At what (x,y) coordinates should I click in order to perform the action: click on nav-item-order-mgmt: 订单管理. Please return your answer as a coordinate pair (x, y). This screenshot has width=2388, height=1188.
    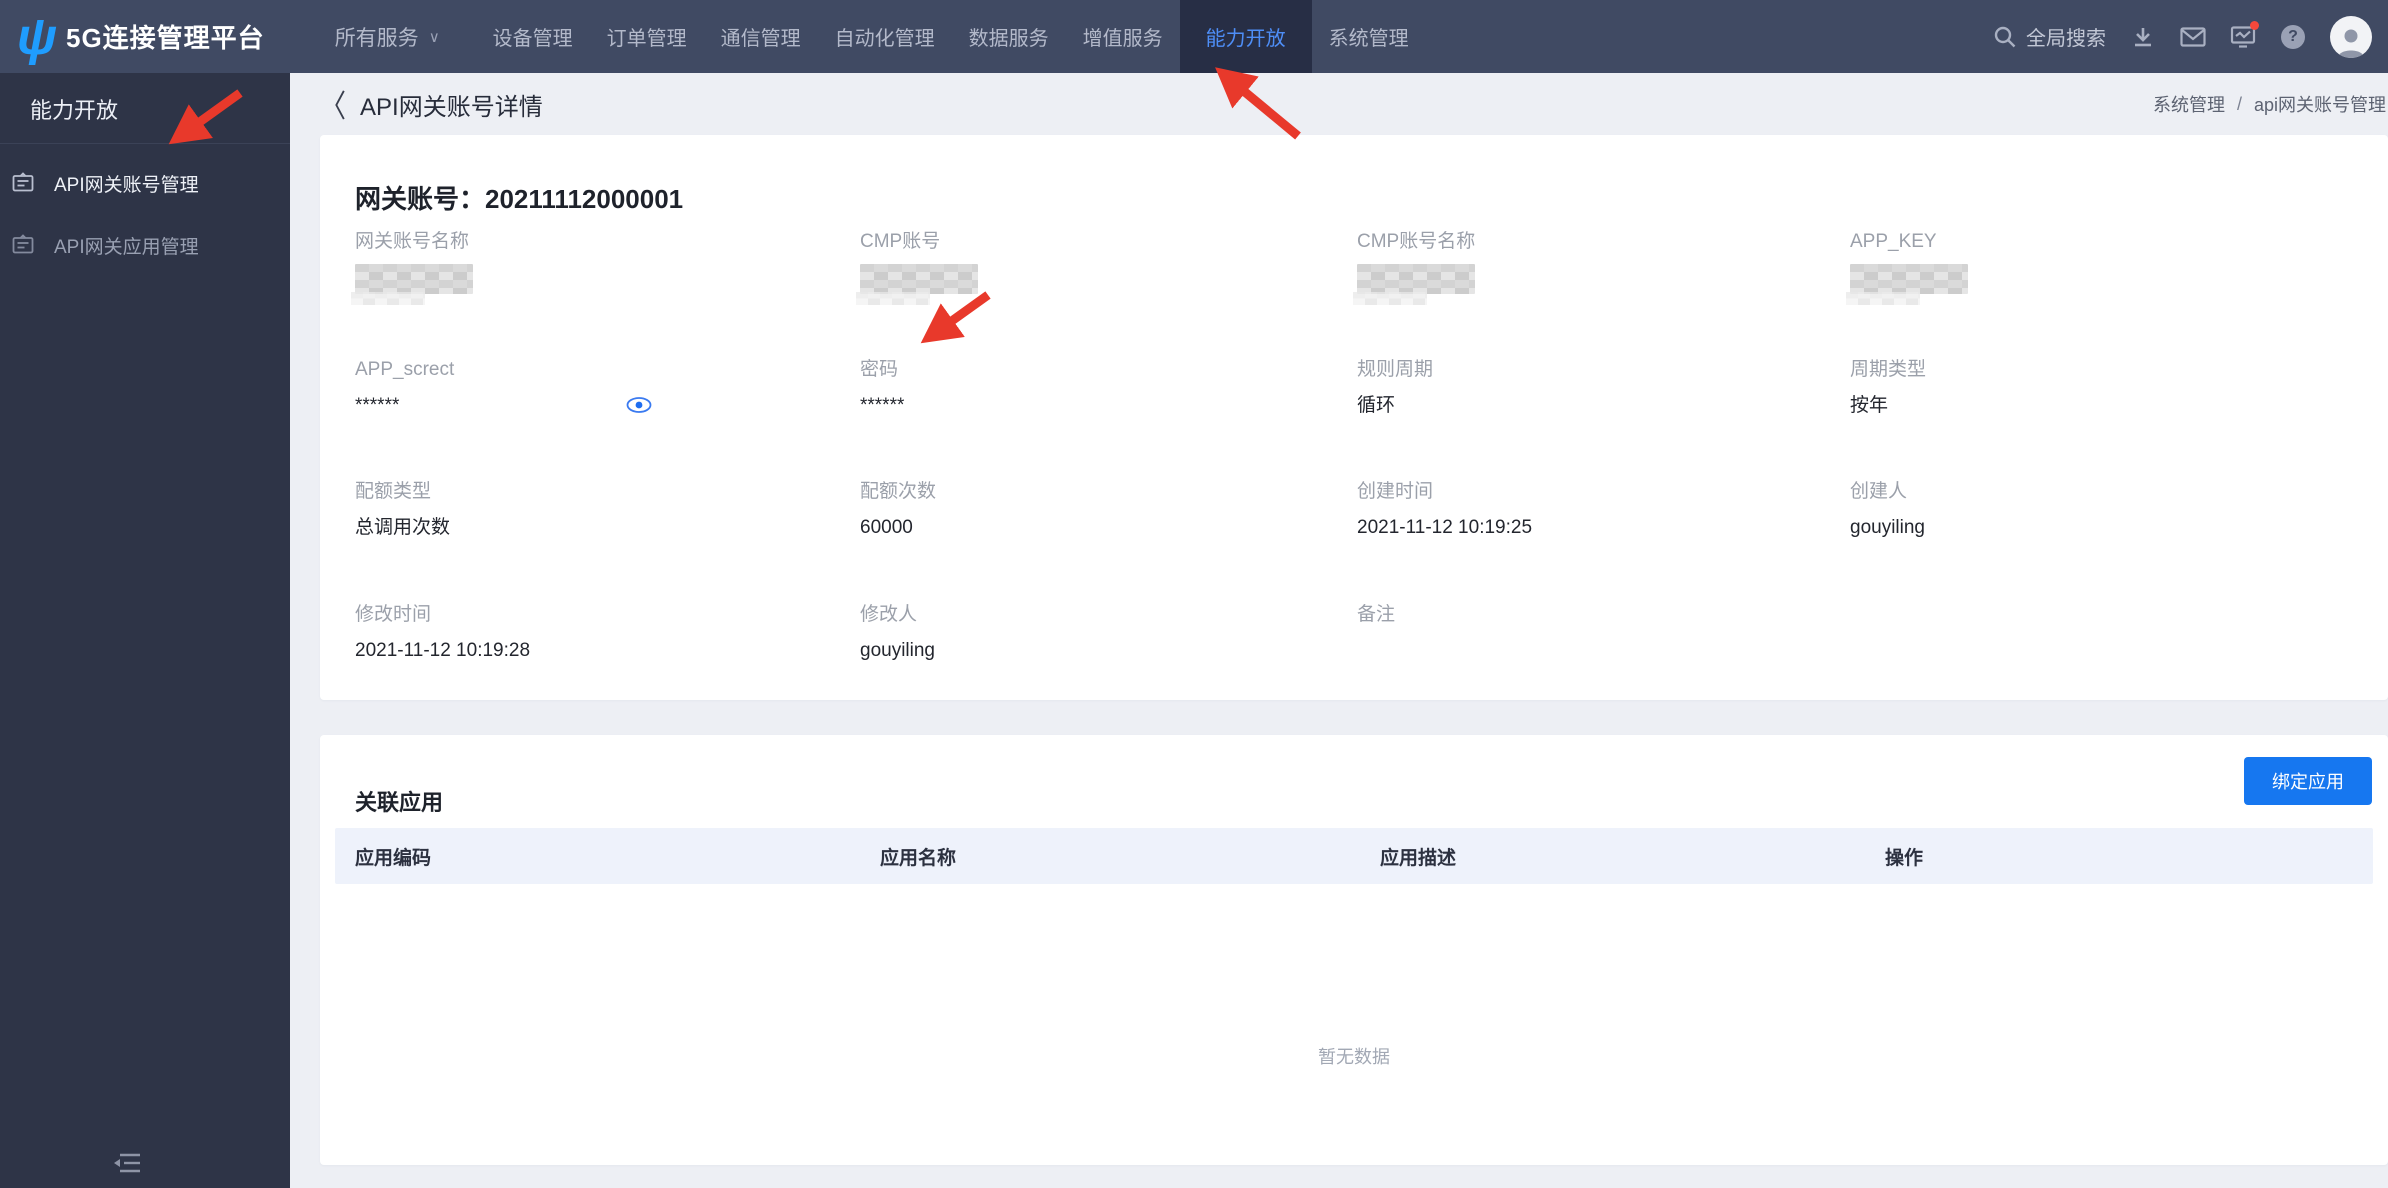
    Looking at the image, I should click on (647, 36).